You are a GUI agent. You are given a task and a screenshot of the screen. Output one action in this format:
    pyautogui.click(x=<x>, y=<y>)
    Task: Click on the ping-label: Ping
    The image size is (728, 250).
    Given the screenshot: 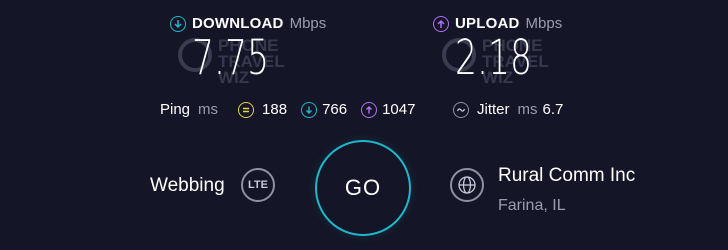 What is the action you would take?
    pyautogui.click(x=175, y=109)
    